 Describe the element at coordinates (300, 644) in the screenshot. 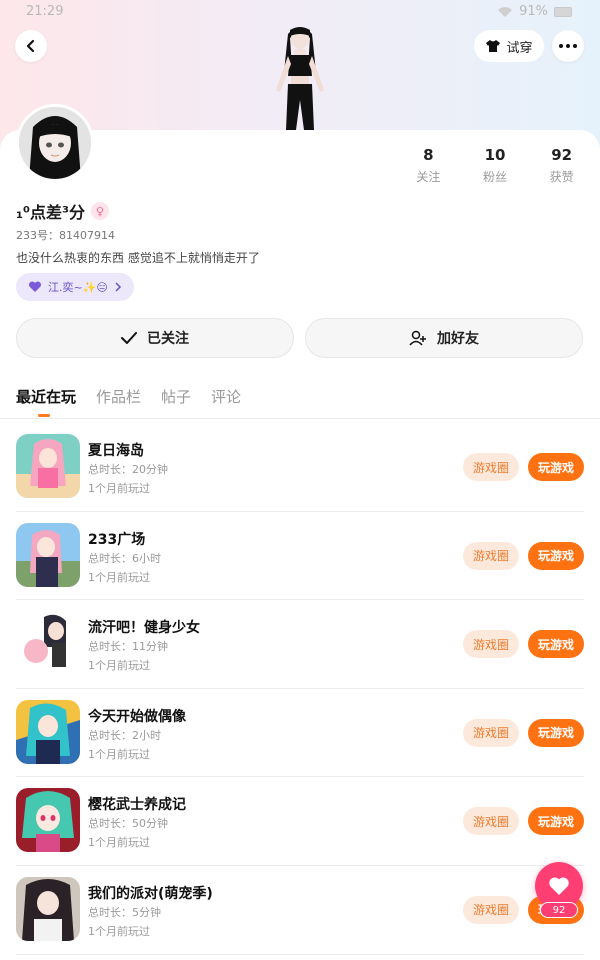

I see `game-row: 流汗吧！健身少女 总时长：11分钟 1个月前玩过 游戏圈 玩游戏` at that location.